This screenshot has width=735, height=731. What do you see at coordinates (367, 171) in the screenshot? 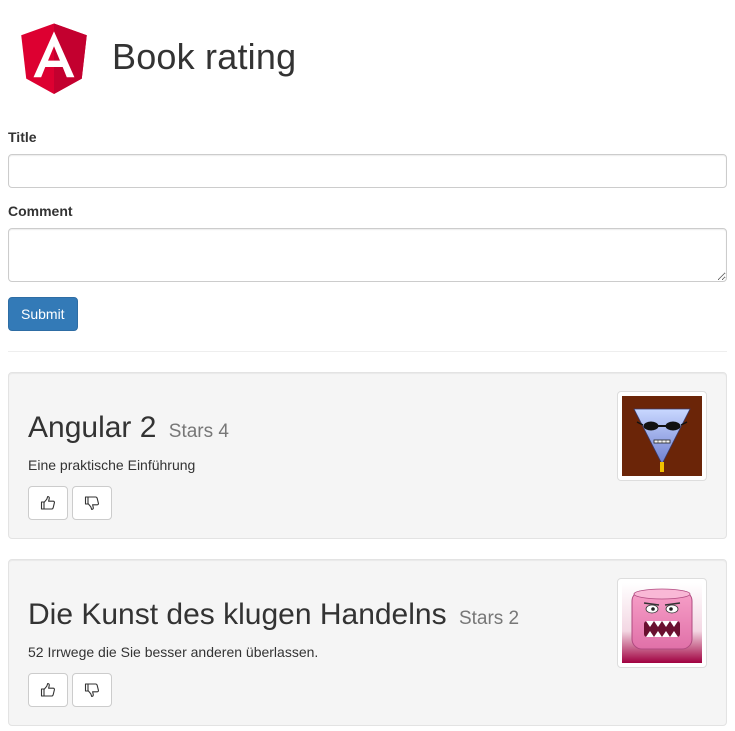
I see `title-input` at bounding box center [367, 171].